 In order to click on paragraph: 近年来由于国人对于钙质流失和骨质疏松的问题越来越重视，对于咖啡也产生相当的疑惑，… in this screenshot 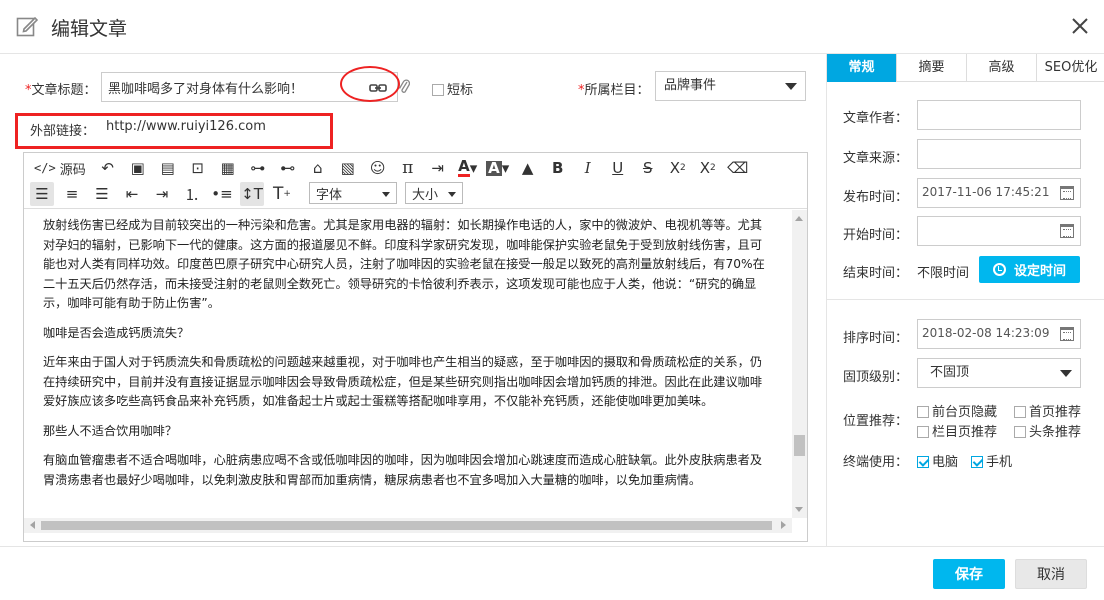, I will do `click(403, 381)`.